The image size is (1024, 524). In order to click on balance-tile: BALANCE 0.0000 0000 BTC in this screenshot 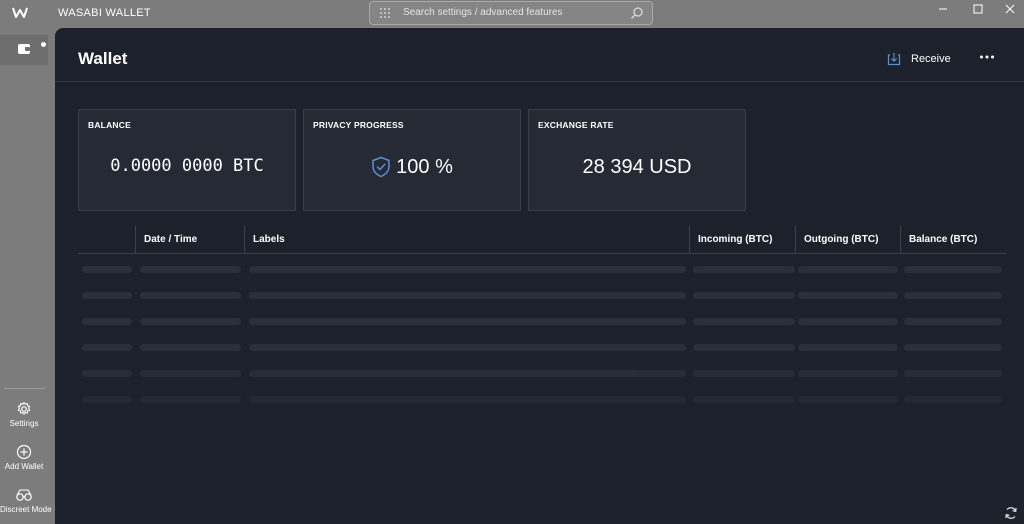, I will do `click(187, 160)`.